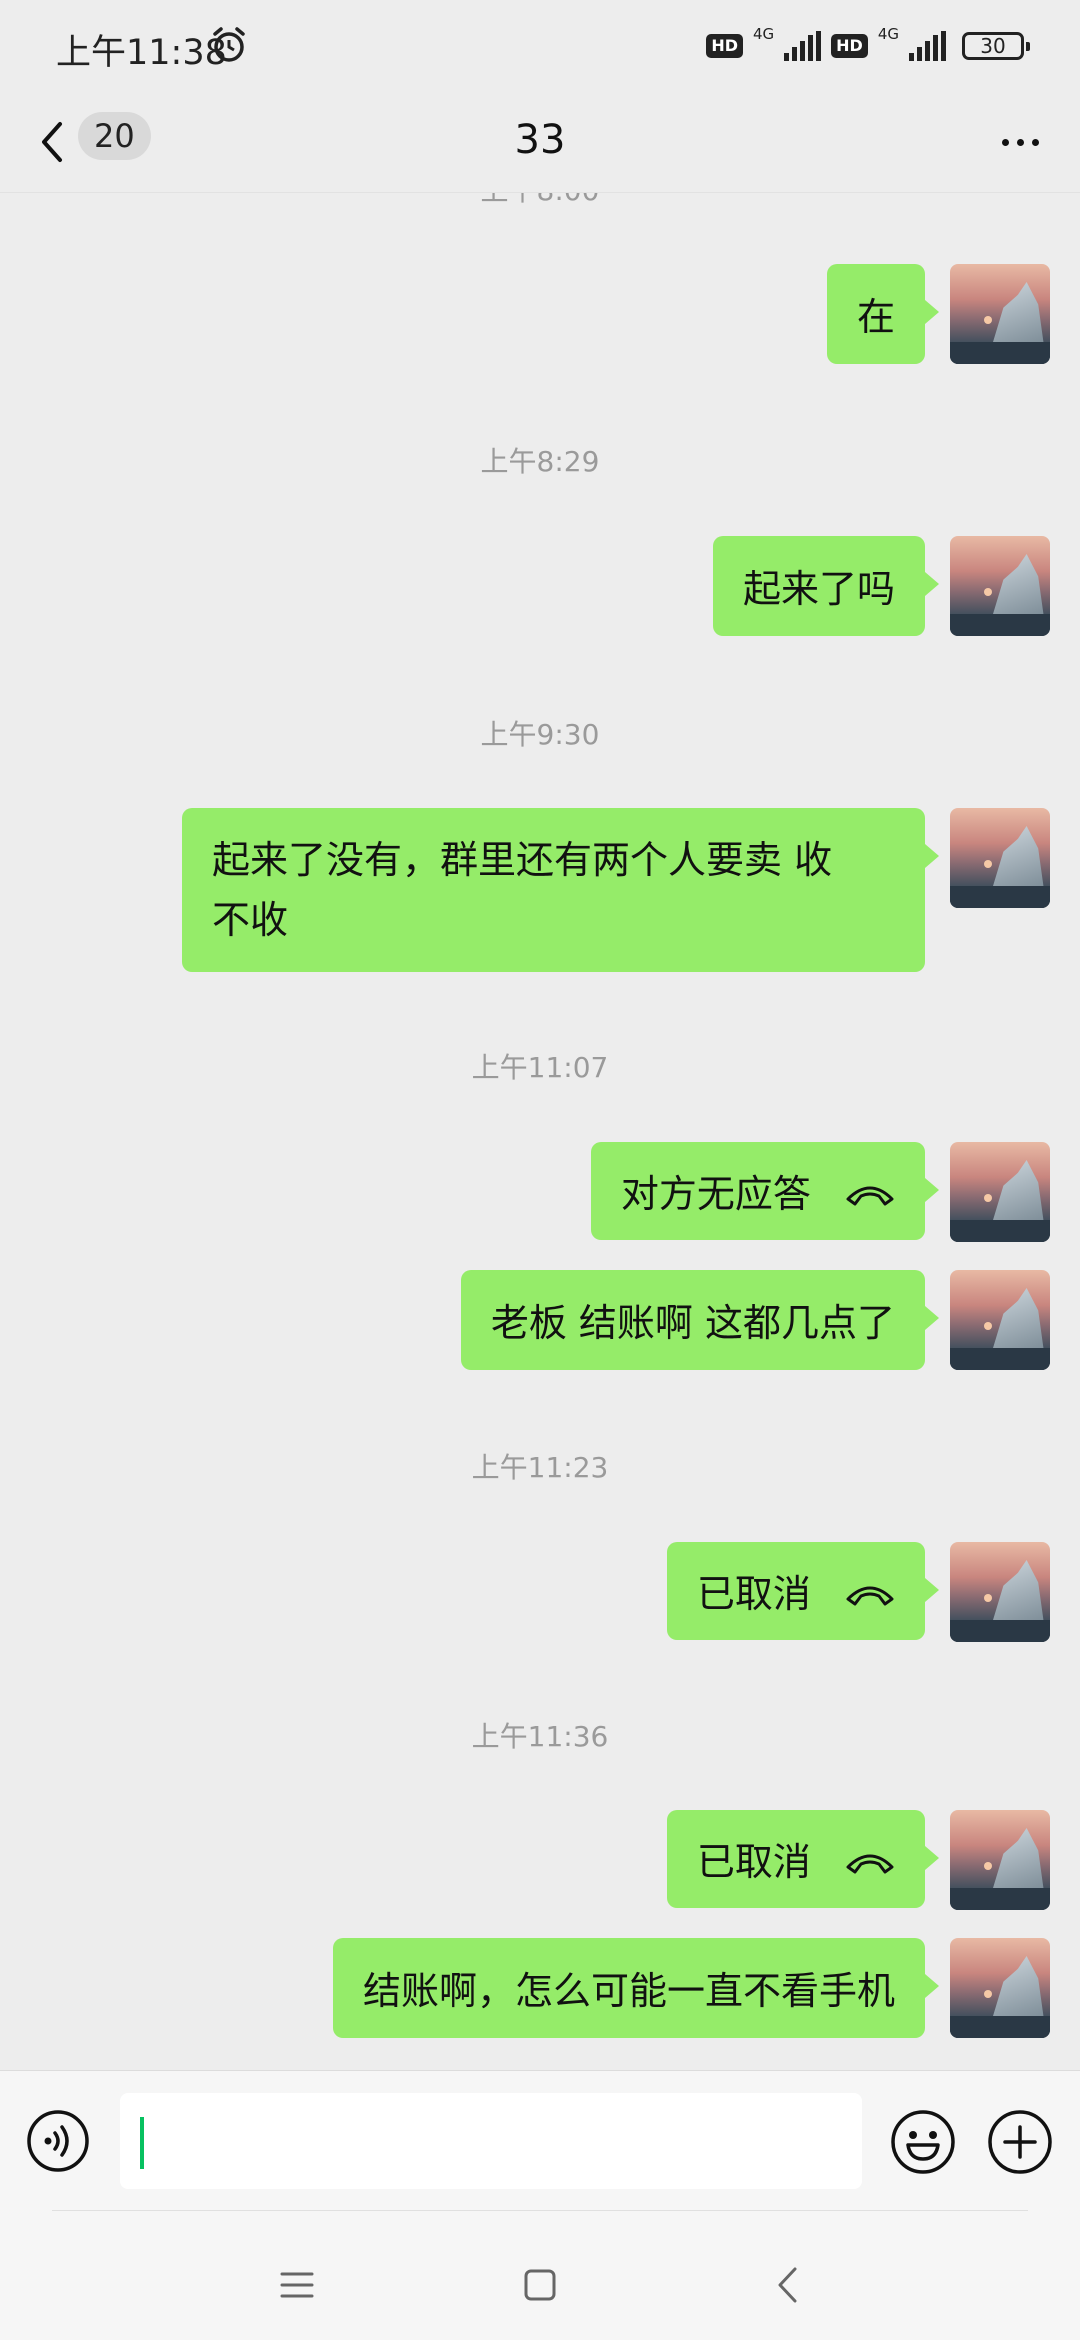  I want to click on message-text-line-2: 不收, so click(250, 920).